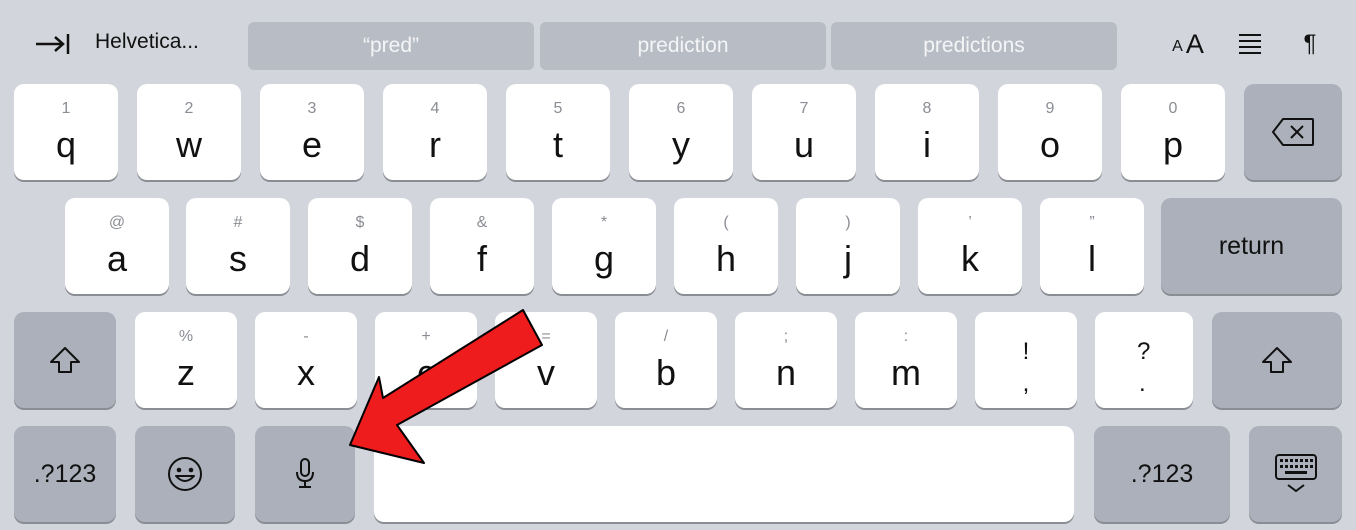  Describe the element at coordinates (786, 360) in the screenshot. I see `key-n: ; n` at that location.